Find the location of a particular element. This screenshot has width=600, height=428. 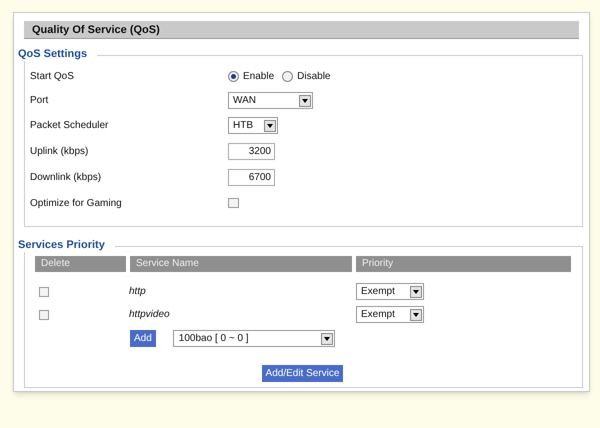

section-legend: QoS Settings is located at coordinates (58, 54).